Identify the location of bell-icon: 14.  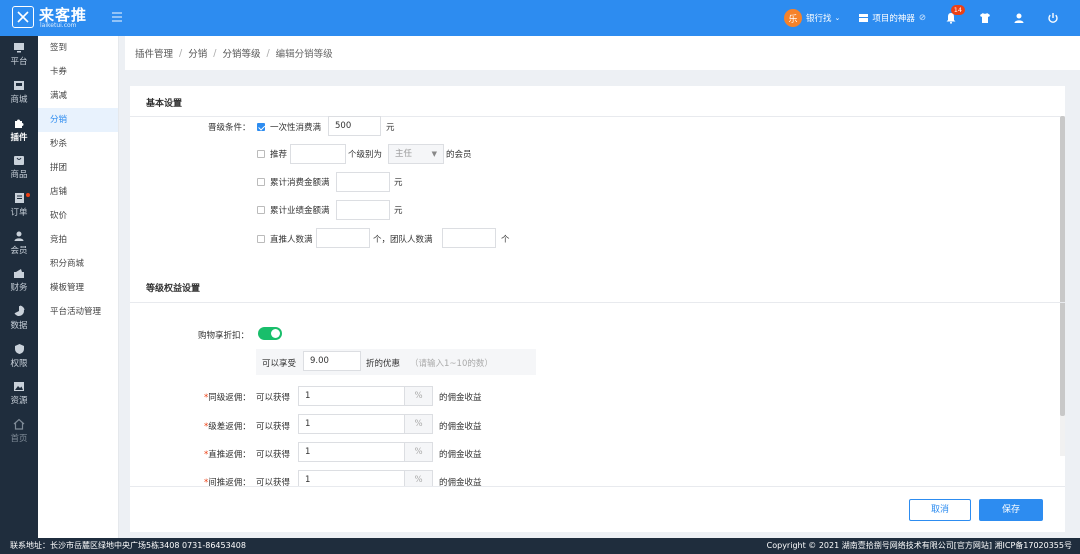
(954, 15).